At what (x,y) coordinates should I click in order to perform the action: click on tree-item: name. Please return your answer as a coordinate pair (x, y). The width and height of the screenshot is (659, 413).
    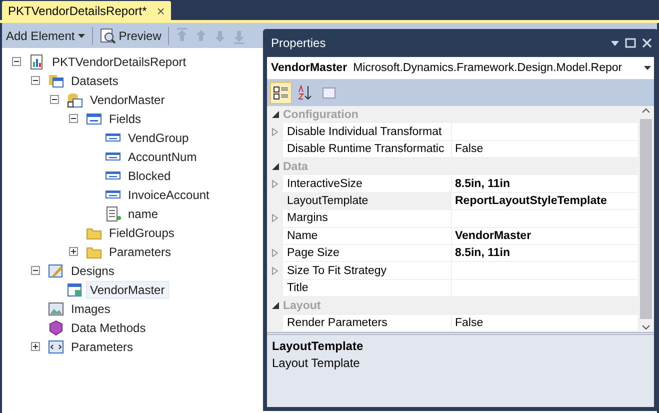
    Looking at the image, I should click on (143, 213).